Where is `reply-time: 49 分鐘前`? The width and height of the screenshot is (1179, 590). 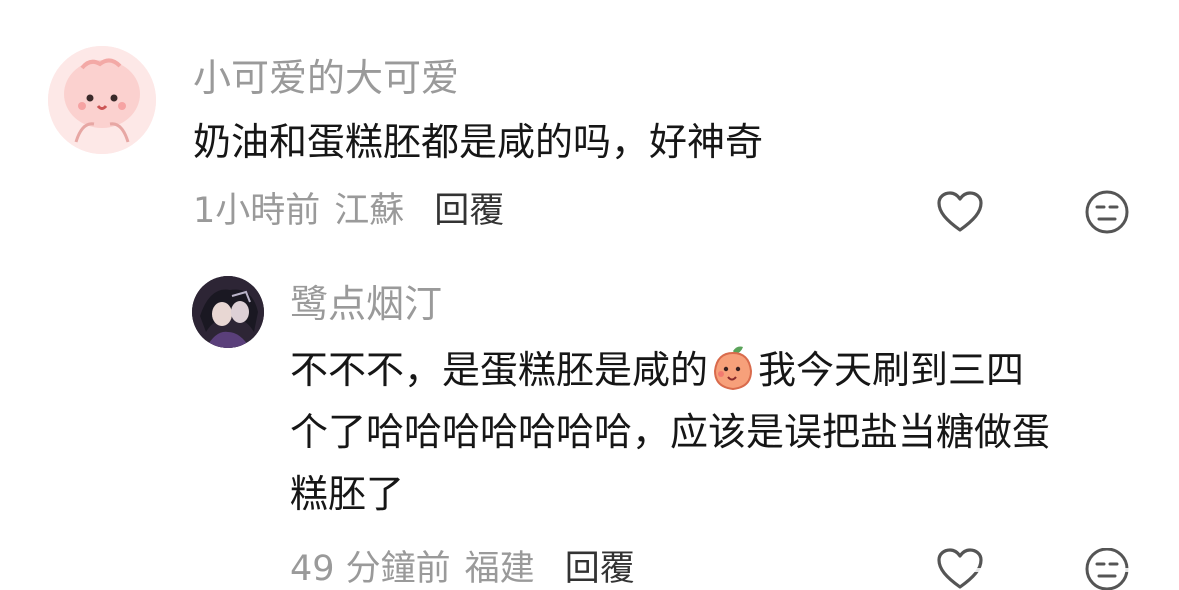
reply-time: 49 分鐘前 is located at coordinates (370, 569).